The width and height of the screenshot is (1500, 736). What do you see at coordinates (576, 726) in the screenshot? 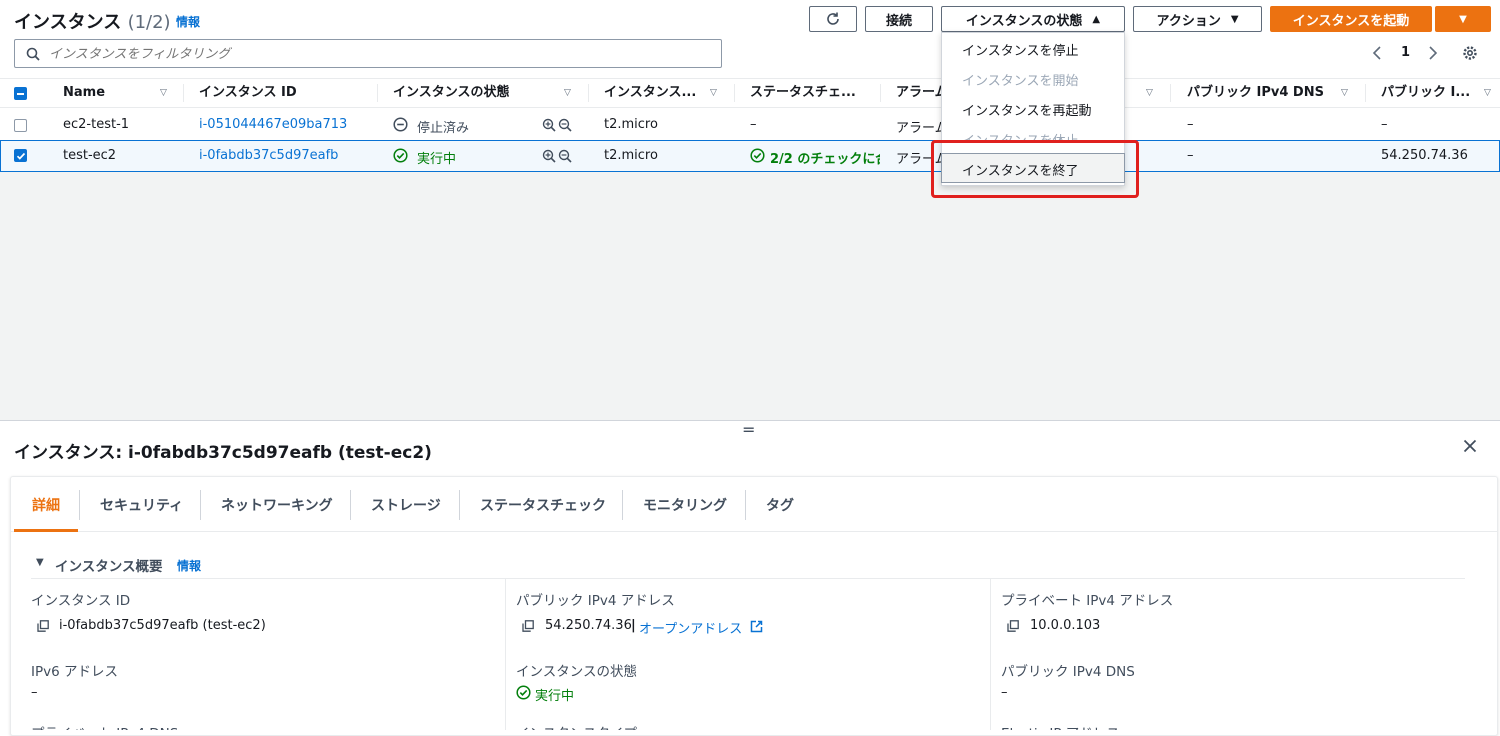
I see `instance-type-label: インスタンスタイプ` at bounding box center [576, 726].